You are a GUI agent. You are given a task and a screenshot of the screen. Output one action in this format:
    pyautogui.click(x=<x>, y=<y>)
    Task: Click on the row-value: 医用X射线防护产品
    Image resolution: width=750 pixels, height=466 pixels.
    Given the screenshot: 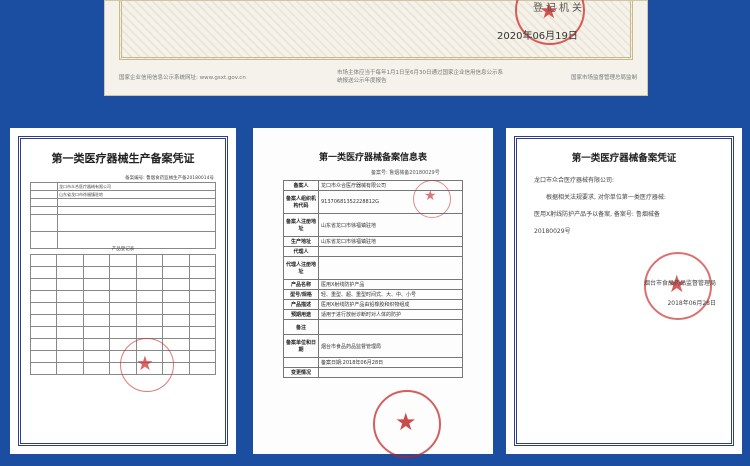 What is the action you would take?
    pyautogui.click(x=390, y=284)
    